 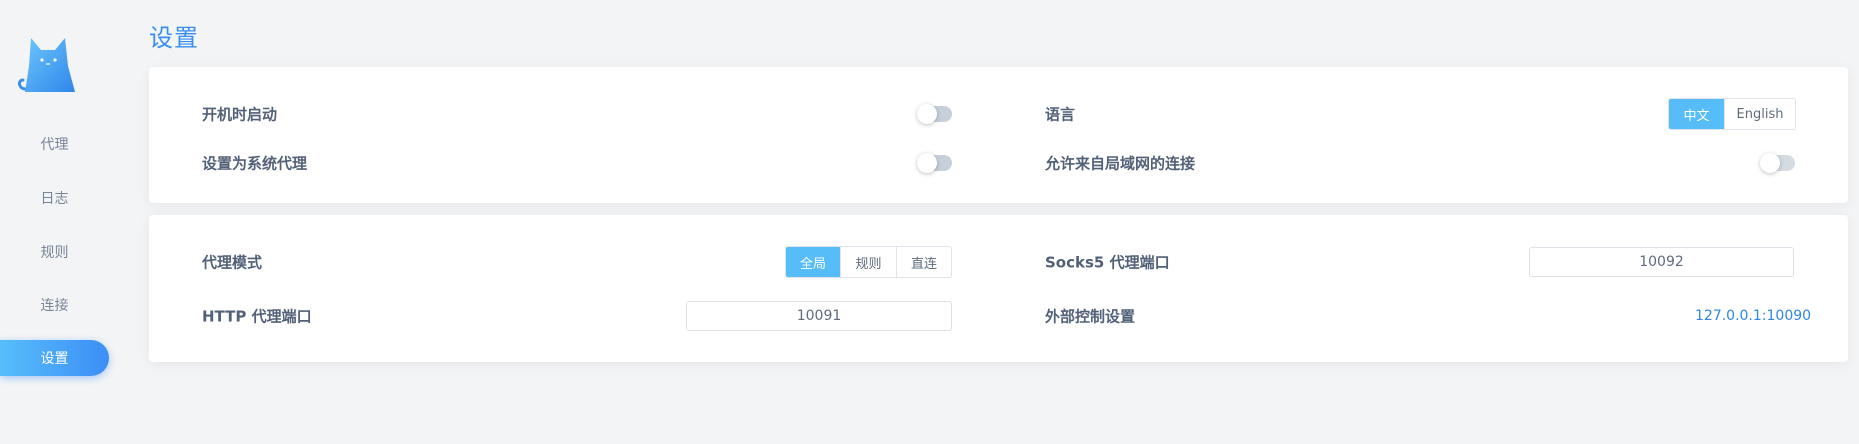 What do you see at coordinates (72, 222) in the screenshot?
I see `sidebar: 代理 日志 规则 连接 设置` at bounding box center [72, 222].